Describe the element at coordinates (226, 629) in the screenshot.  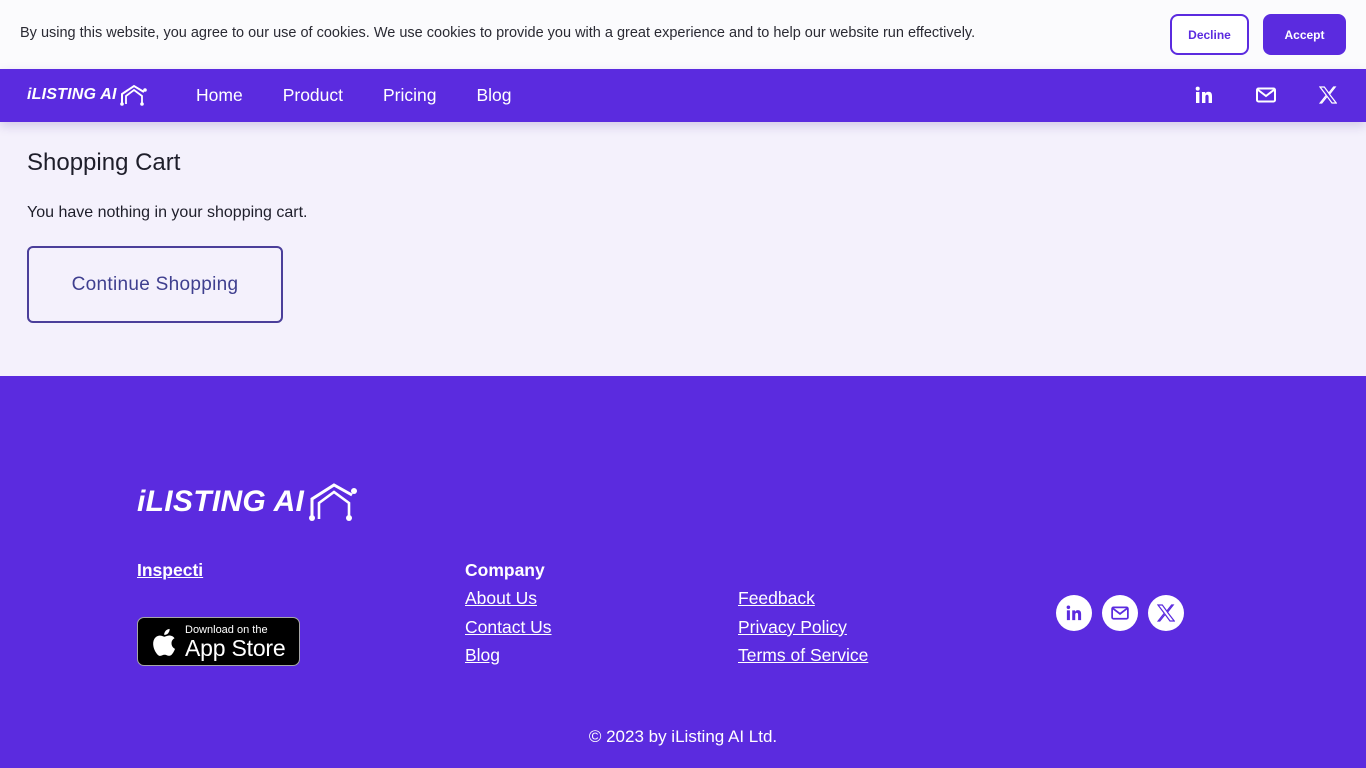
I see `app-store-small-text: Download on the` at that location.